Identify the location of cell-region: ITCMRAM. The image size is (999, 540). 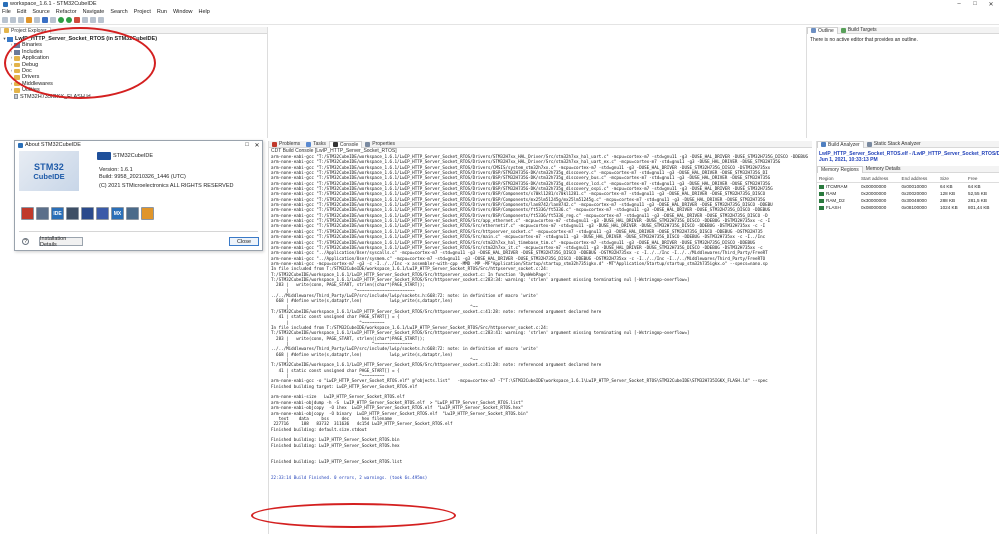
(838, 187).